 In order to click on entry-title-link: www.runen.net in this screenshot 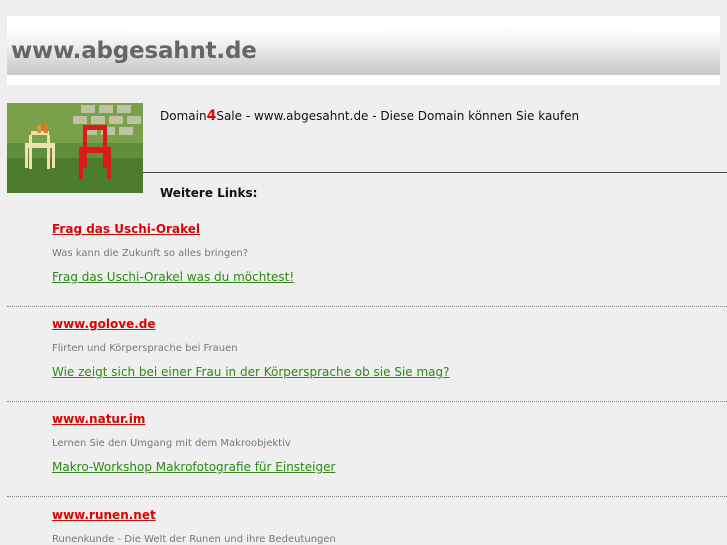, I will do `click(389, 515)`.